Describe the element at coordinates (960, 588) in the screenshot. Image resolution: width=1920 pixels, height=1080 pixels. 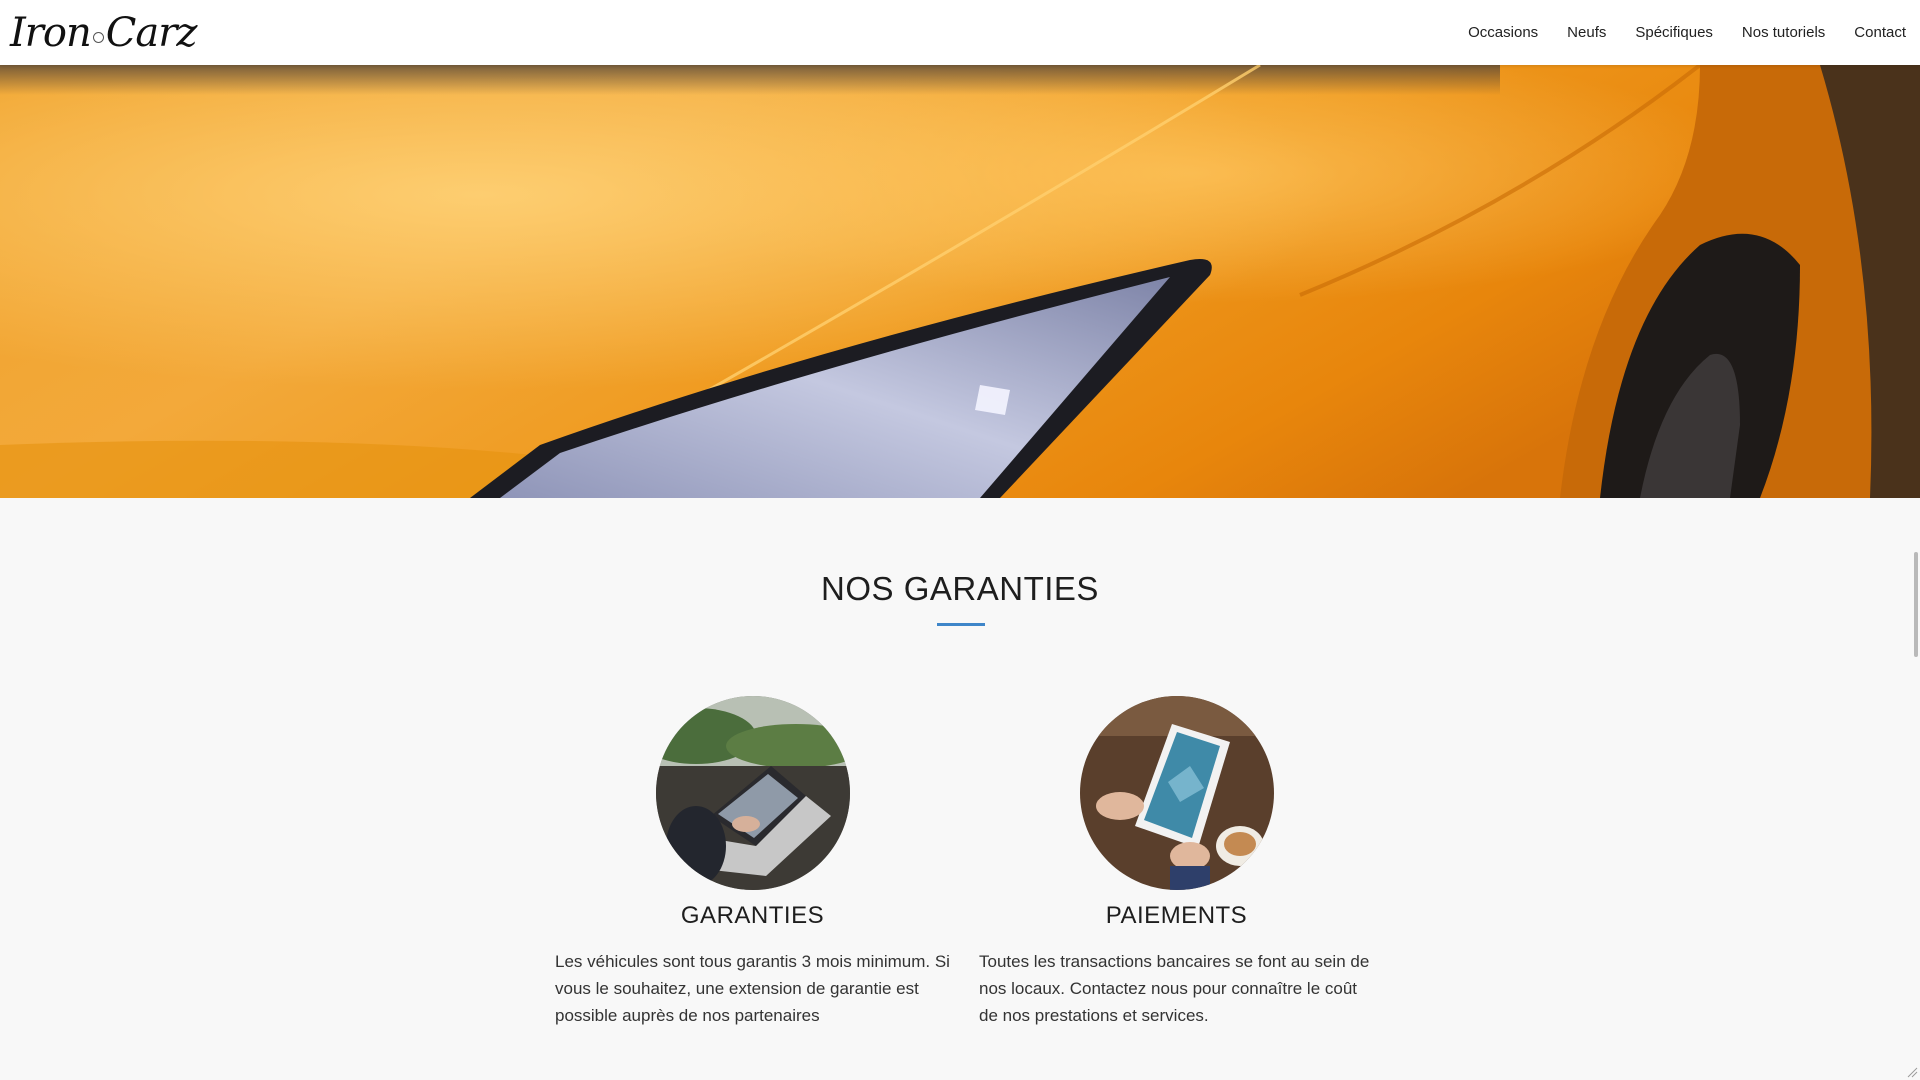
I see `section-title: NOS GARANTIES` at that location.